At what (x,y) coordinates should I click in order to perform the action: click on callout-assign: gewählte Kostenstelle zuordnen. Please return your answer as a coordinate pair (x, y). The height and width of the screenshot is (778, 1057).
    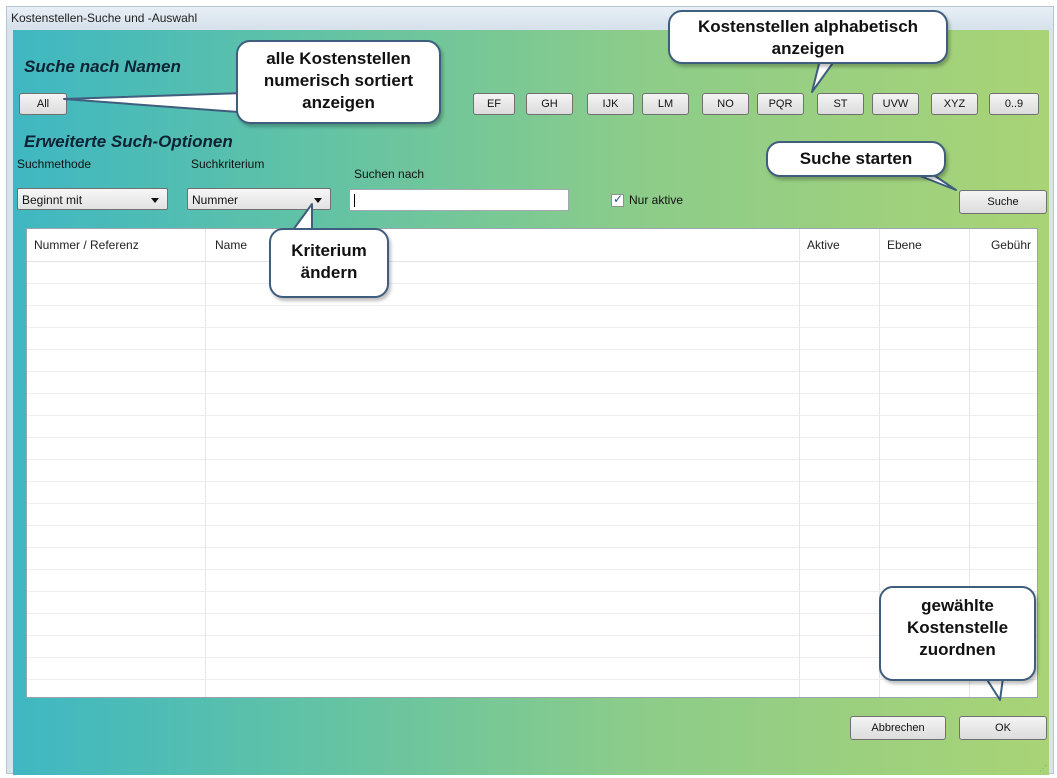
    Looking at the image, I should click on (957, 633).